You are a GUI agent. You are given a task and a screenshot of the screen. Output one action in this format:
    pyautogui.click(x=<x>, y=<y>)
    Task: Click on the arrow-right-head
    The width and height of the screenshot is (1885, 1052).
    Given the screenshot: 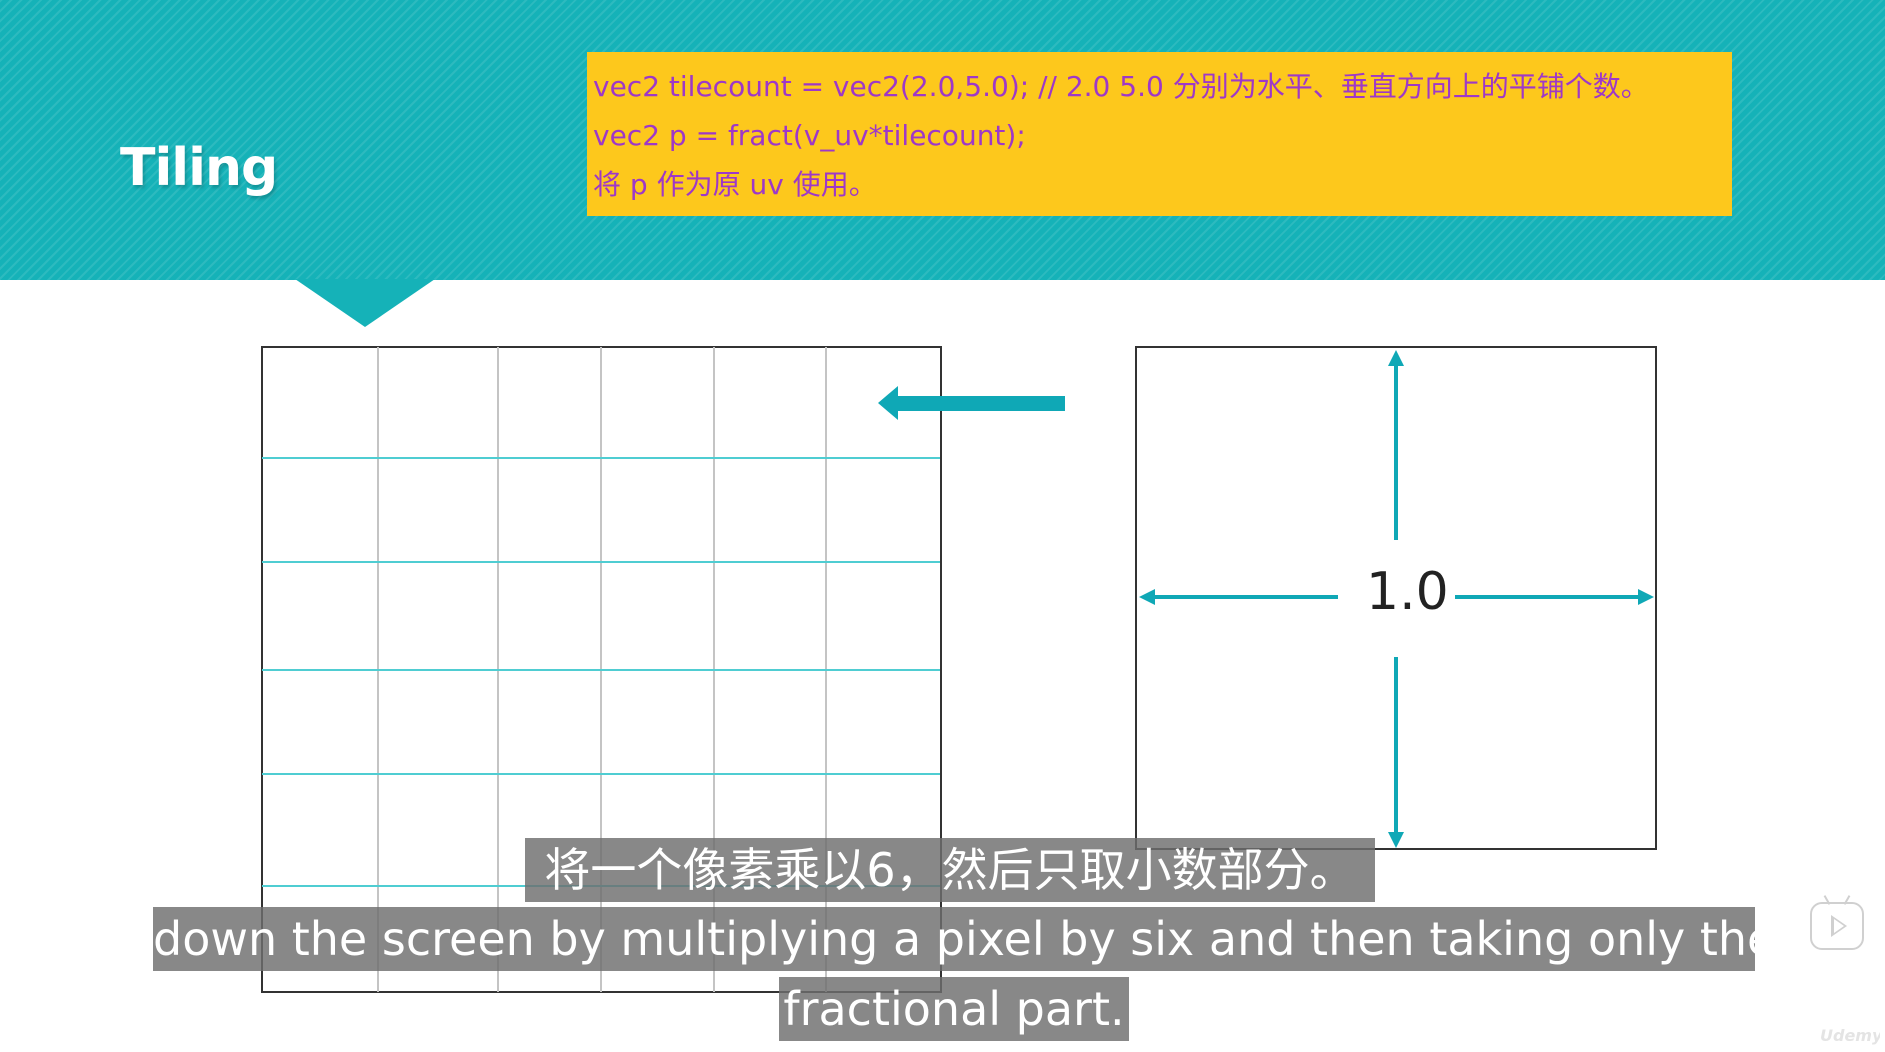 What is the action you would take?
    pyautogui.click(x=1646, y=597)
    